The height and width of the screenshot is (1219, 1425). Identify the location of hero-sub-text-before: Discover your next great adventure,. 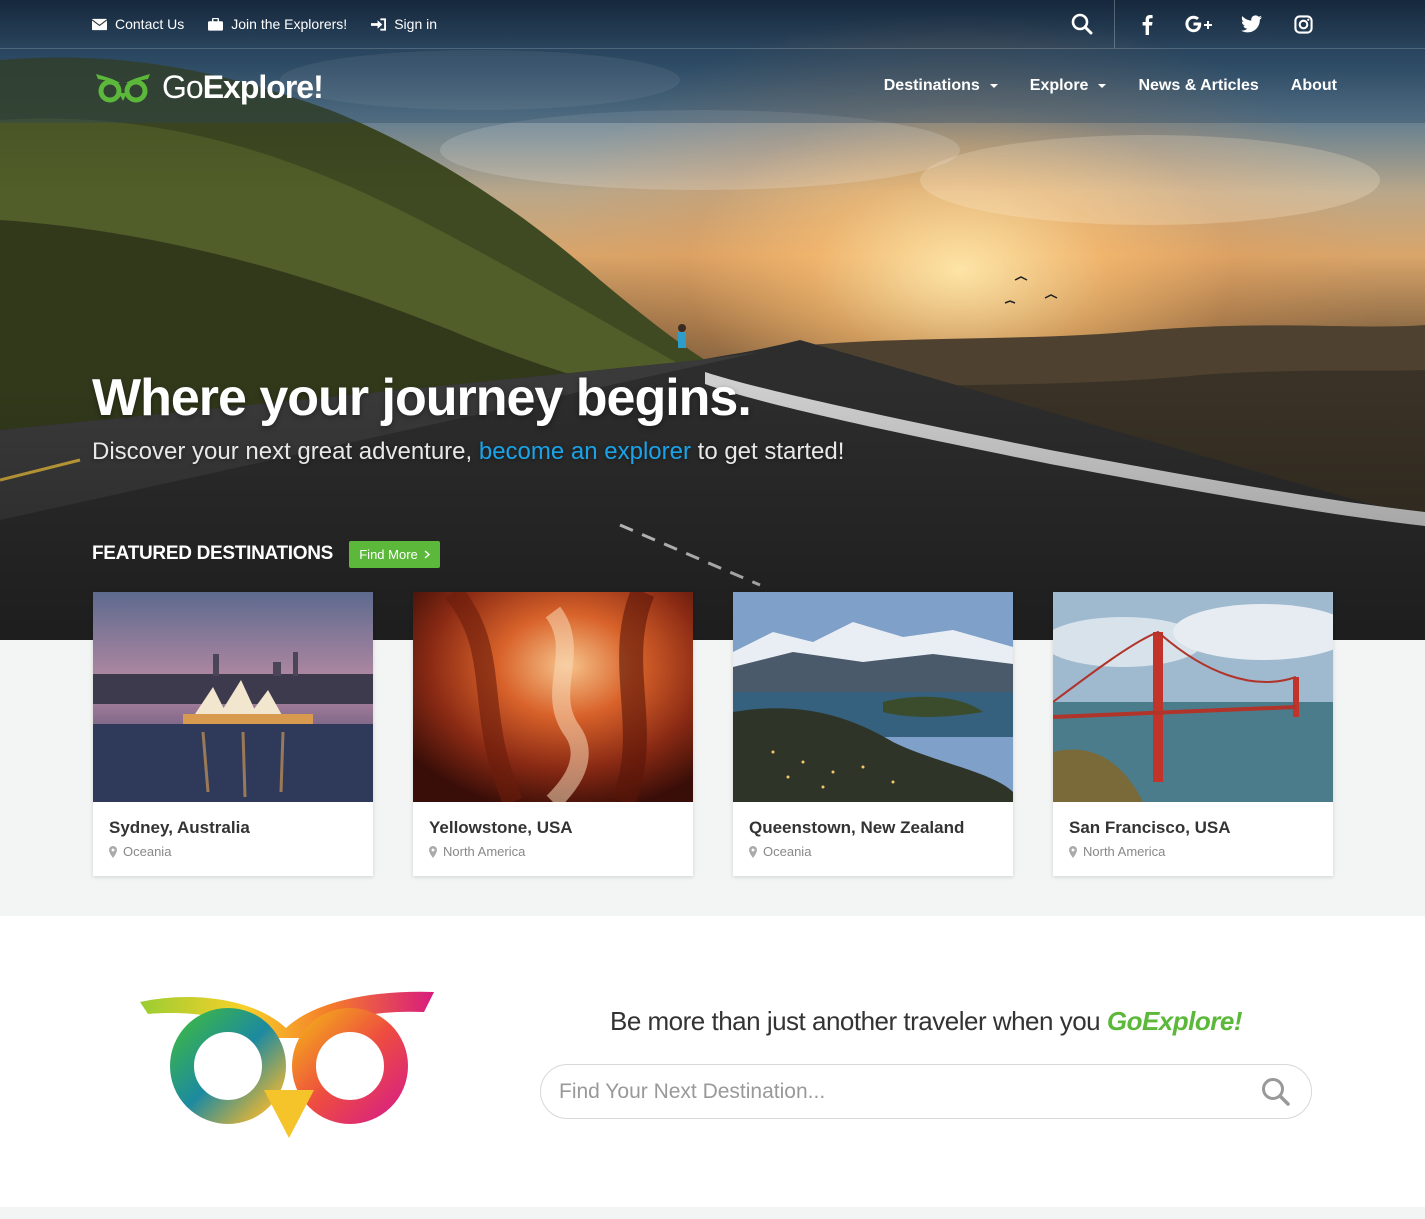
(285, 451).